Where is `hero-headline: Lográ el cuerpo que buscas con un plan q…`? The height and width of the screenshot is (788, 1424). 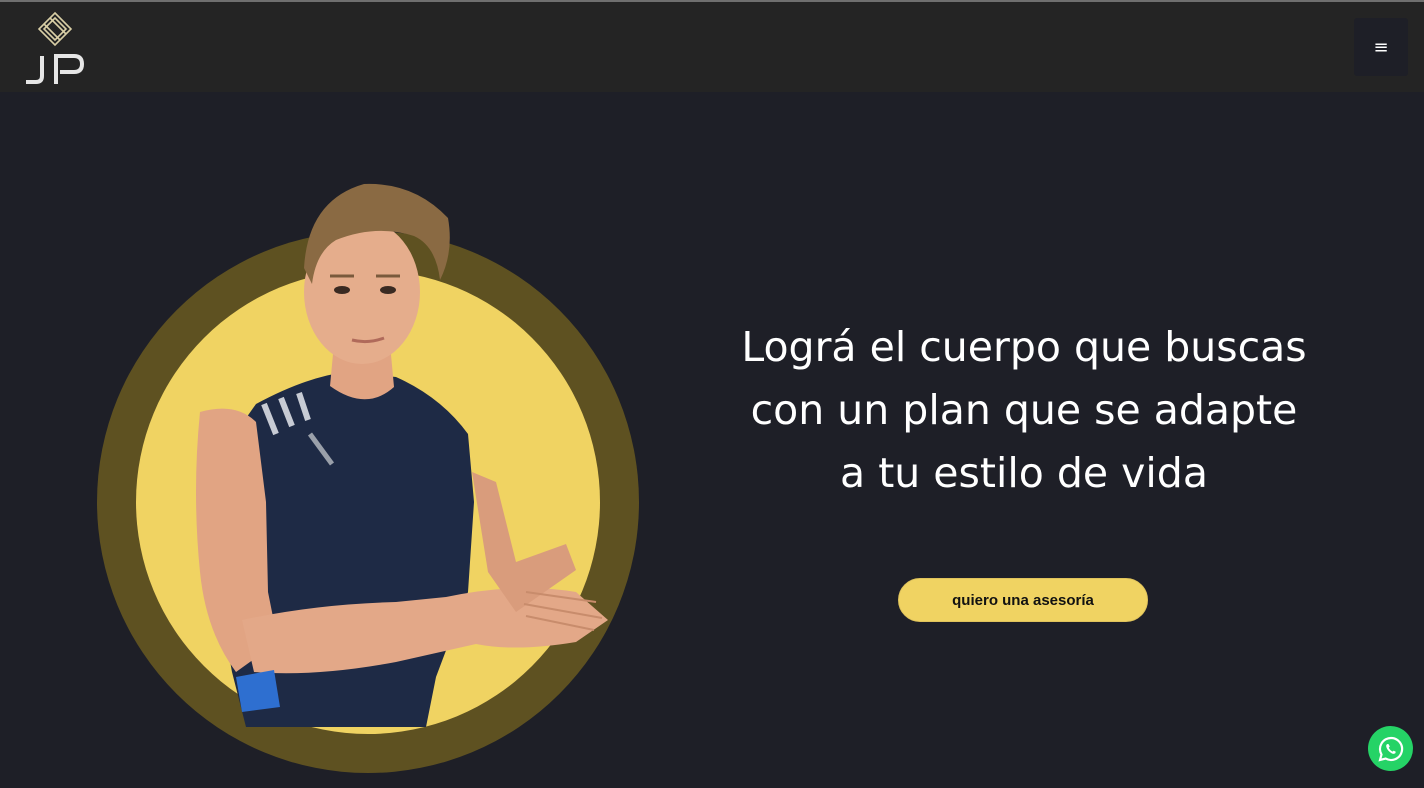 hero-headline: Lográ el cuerpo que buscas con un plan q… is located at coordinates (1024, 410).